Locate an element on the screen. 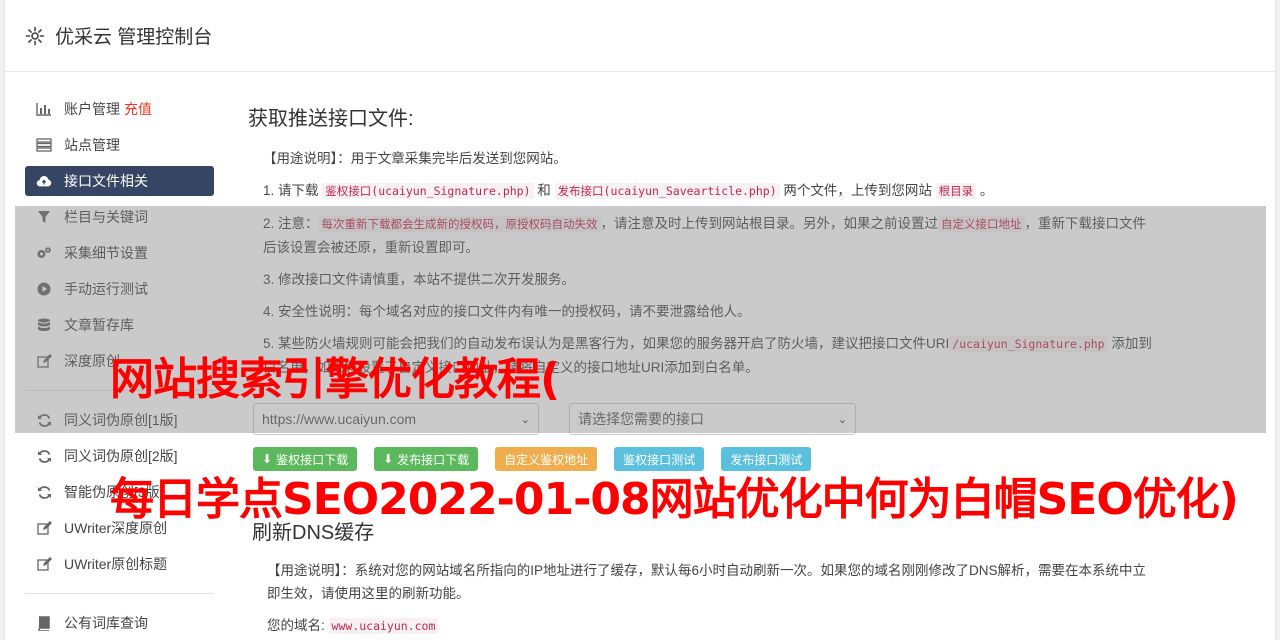 Image resolution: width=1280 pixels, height=640 pixels. app-title: 优采云 管理控制台 is located at coordinates (134, 37).